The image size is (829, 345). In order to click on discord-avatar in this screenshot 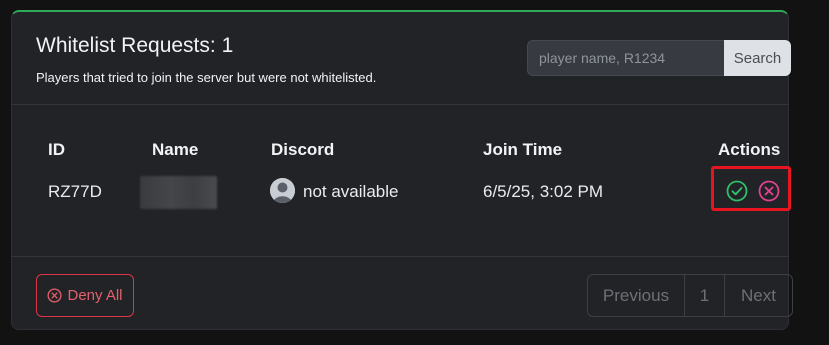, I will do `click(282, 190)`.